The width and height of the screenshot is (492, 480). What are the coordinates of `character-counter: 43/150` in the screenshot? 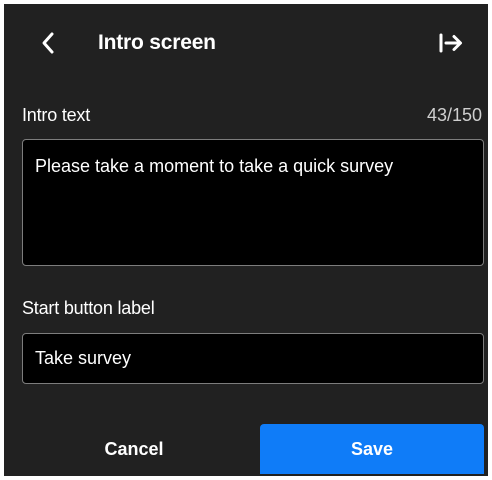 It's located at (454, 115).